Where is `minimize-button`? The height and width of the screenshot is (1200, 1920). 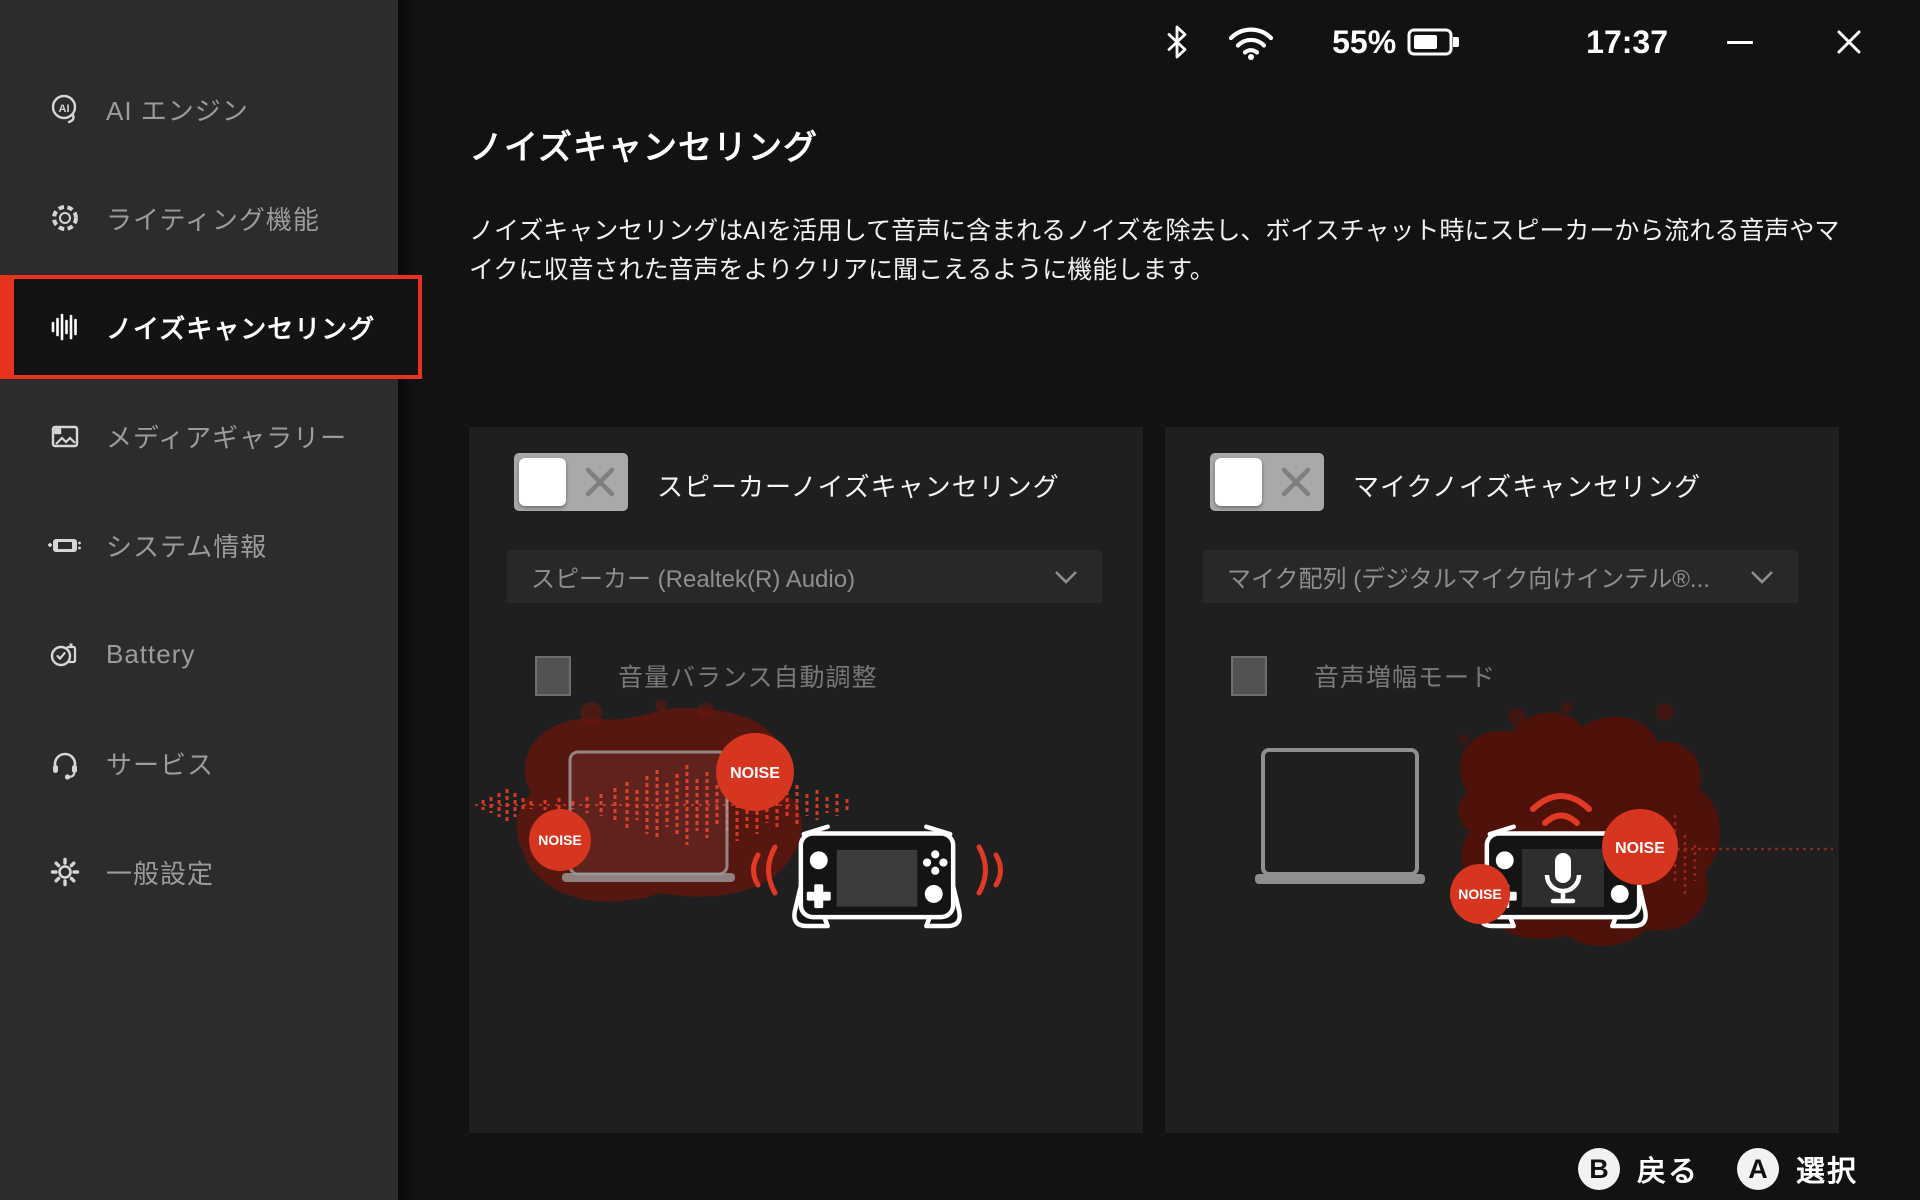 minimize-button is located at coordinates (1740, 42).